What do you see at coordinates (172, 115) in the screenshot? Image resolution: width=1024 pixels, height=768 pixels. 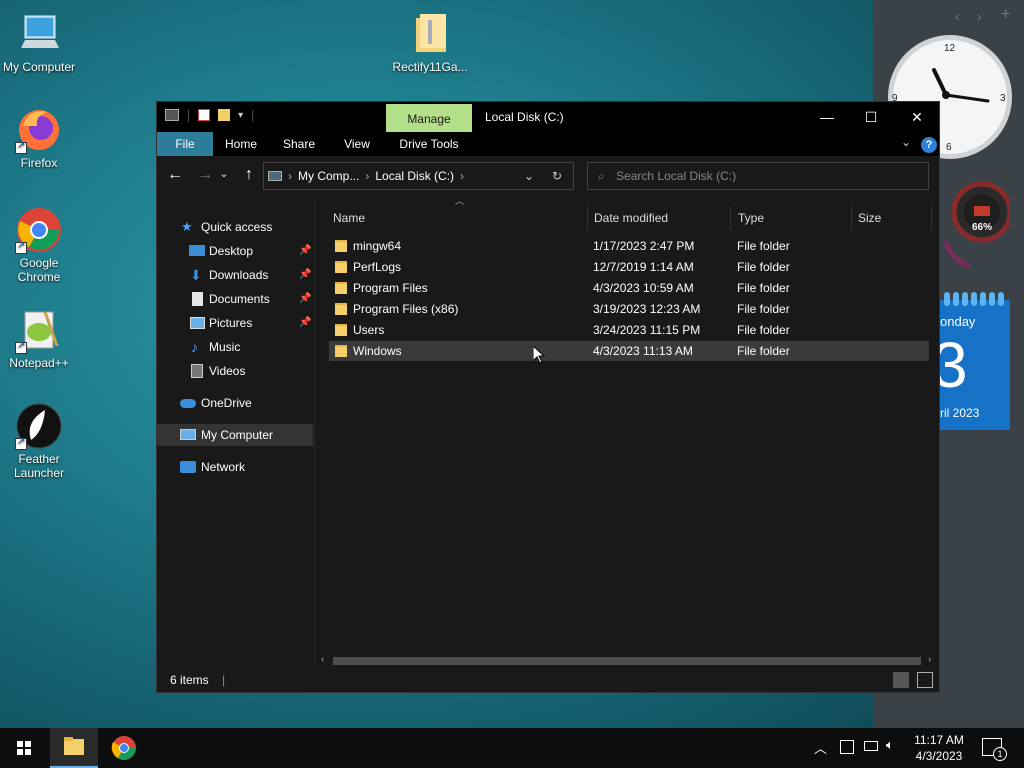 I see `drive-icon` at bounding box center [172, 115].